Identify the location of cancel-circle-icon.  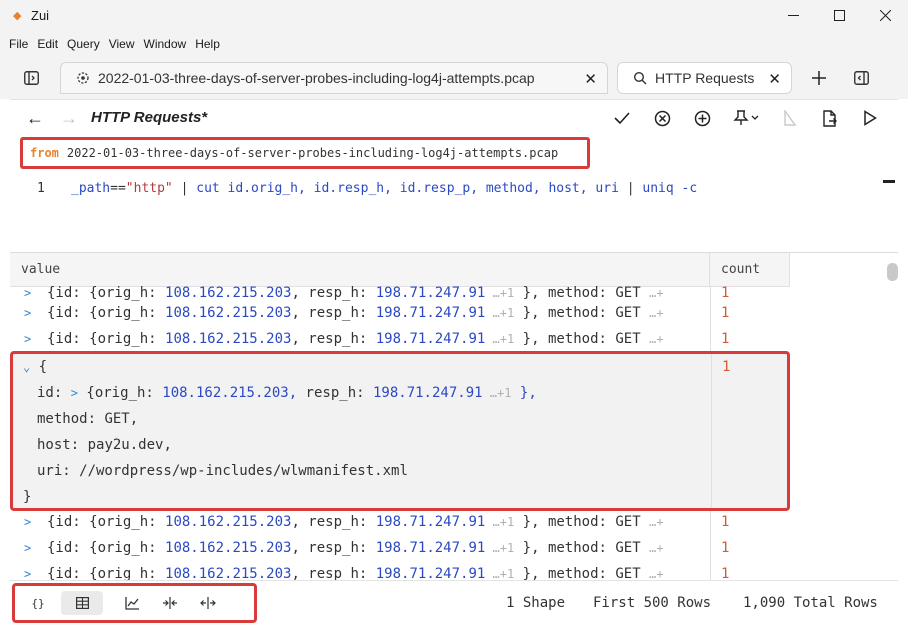
(662, 118).